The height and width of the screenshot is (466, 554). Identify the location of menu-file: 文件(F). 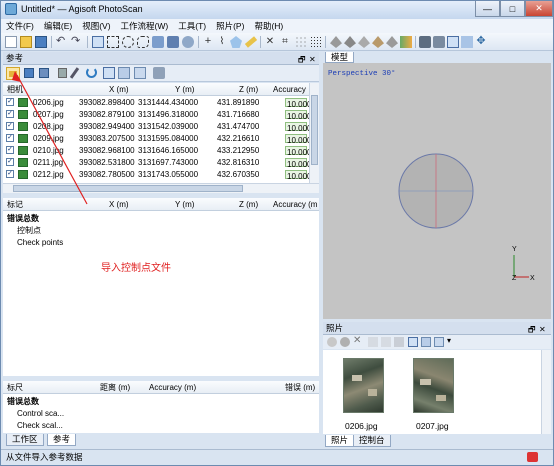
(20, 26).